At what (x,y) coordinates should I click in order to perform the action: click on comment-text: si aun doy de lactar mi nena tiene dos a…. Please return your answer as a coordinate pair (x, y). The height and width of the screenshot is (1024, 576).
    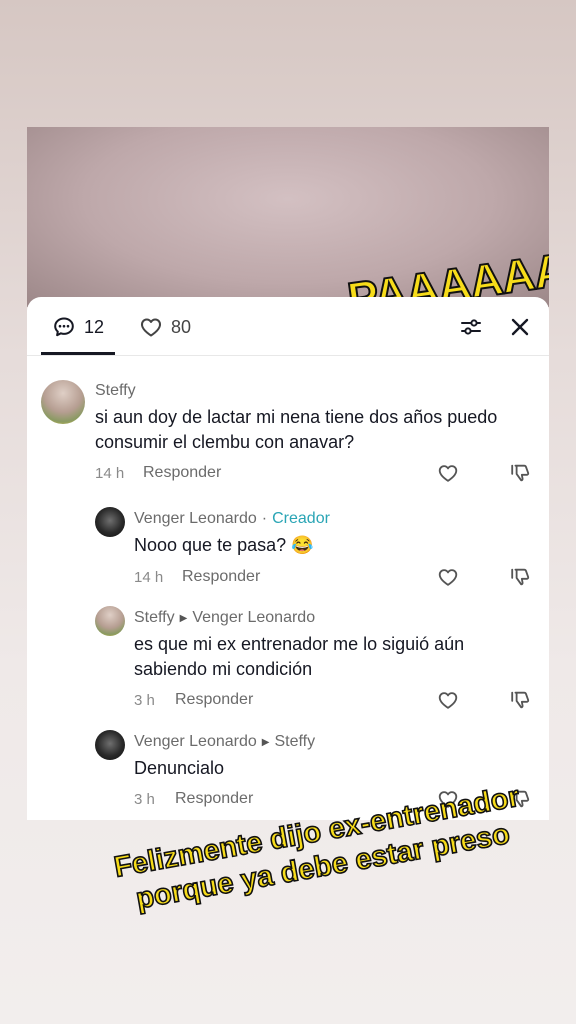
    Looking at the image, I should click on (296, 429).